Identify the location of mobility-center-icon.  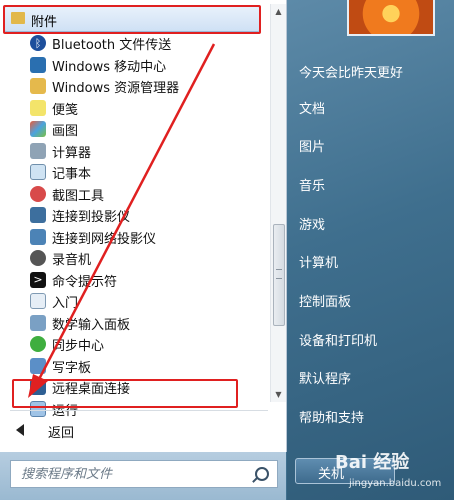
(38, 64).